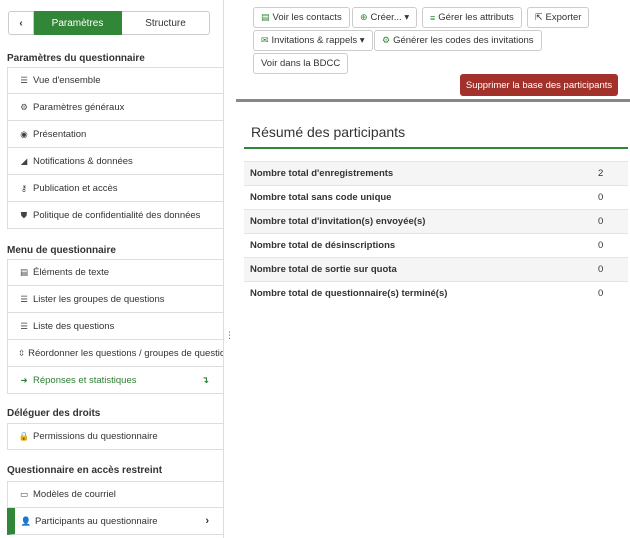  Describe the element at coordinates (67, 80) in the screenshot. I see `sidebar-item-label: Vue d'ensemble` at that location.